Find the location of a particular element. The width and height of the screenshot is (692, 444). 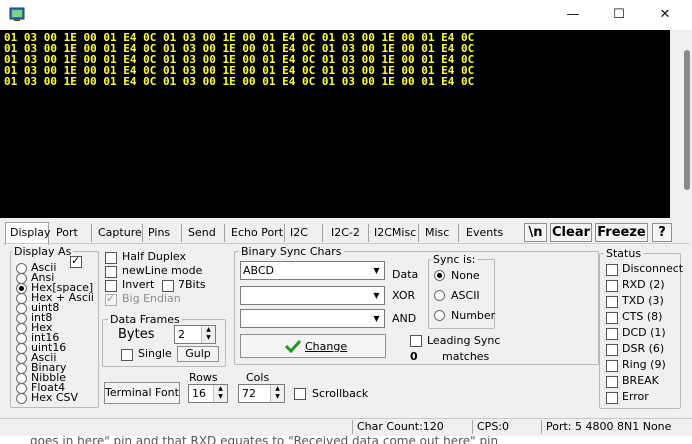

tab-misc: Misc is located at coordinates (437, 232).